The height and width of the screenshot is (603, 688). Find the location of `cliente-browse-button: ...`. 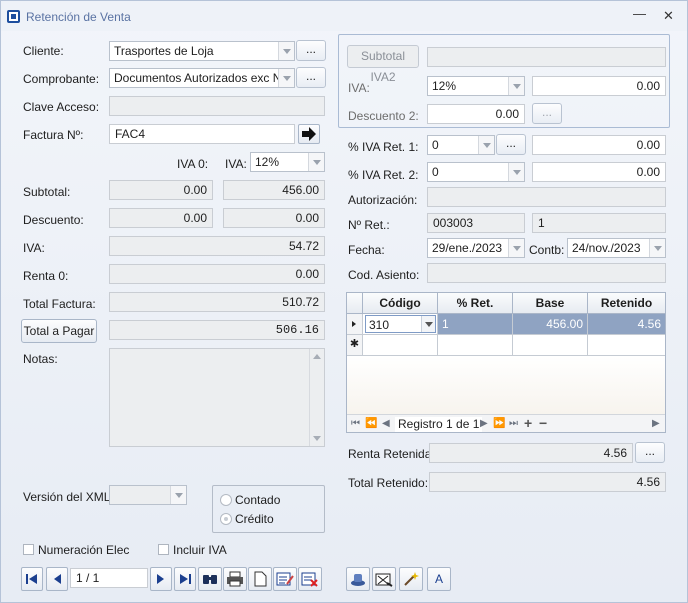

cliente-browse-button: ... is located at coordinates (311, 50).